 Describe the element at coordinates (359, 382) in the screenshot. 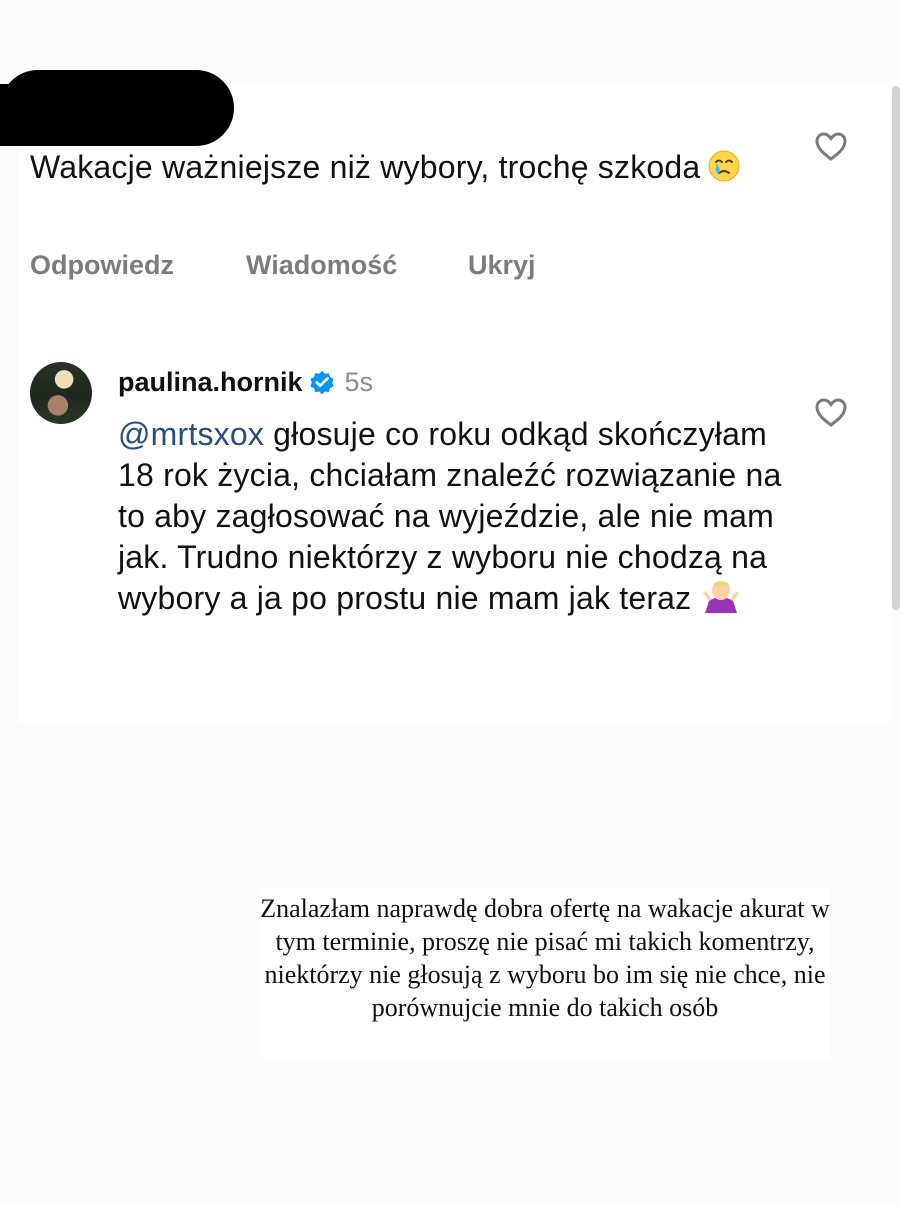

I see `comment-time: 5s` at that location.